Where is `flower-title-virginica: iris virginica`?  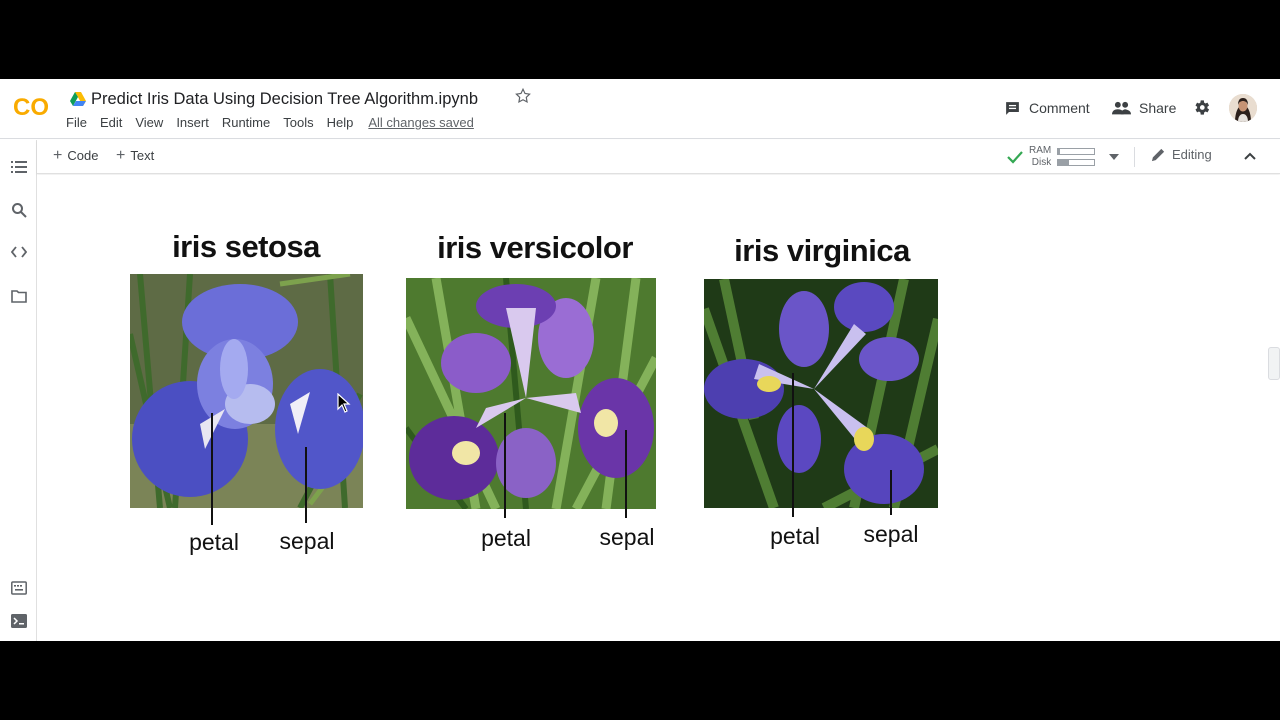 flower-title-virginica: iris virginica is located at coordinates (822, 250).